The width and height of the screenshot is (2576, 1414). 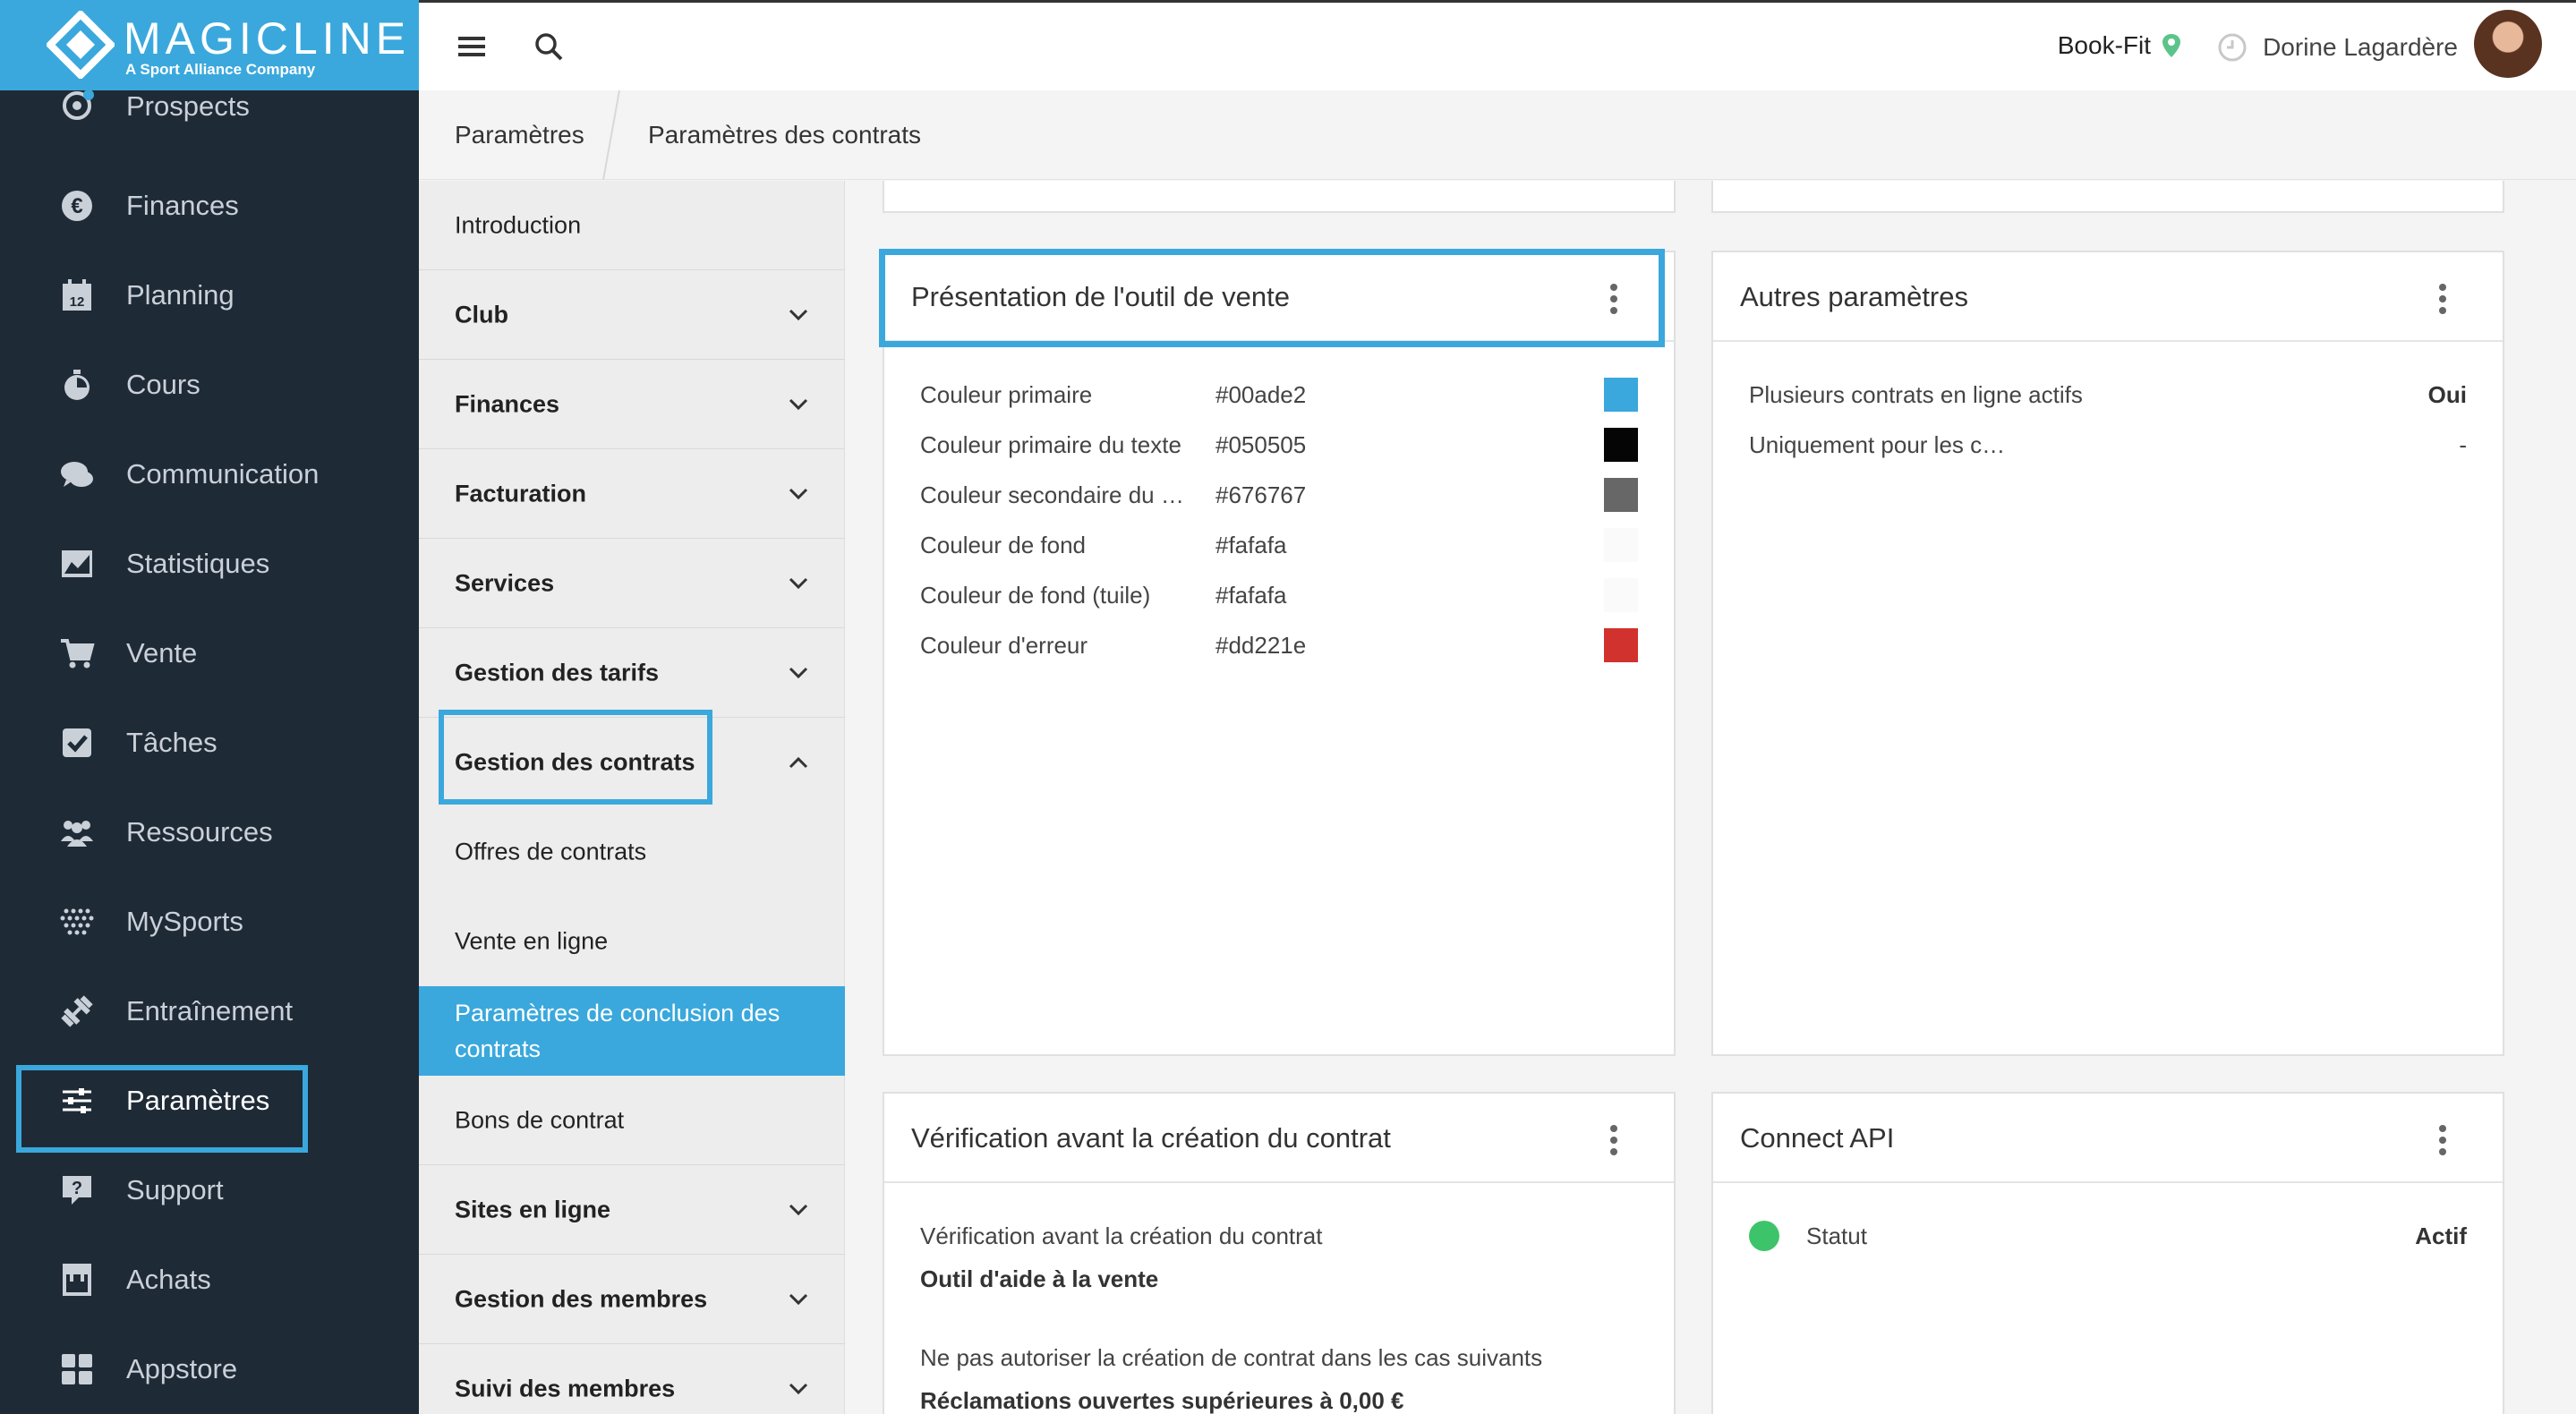 I want to click on nav-item-prospects: Prospects, so click(x=209, y=116).